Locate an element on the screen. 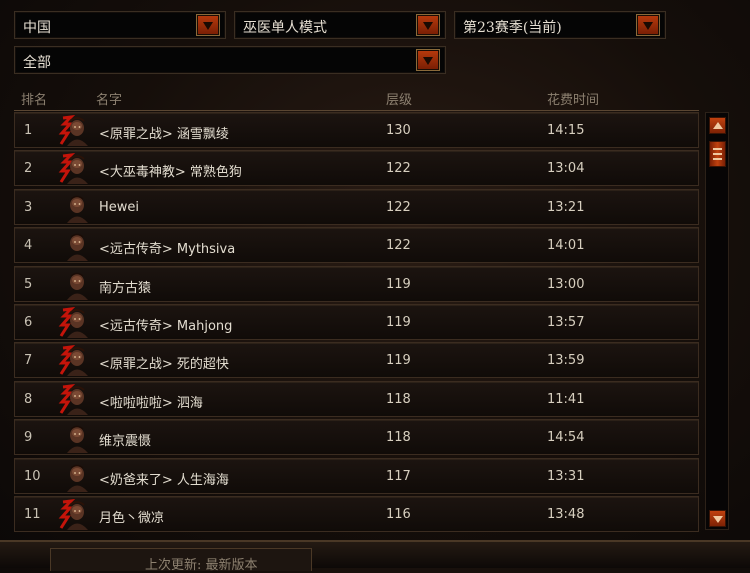 This screenshot has height=573, width=750. category-dropdown: 全部 is located at coordinates (230, 60).